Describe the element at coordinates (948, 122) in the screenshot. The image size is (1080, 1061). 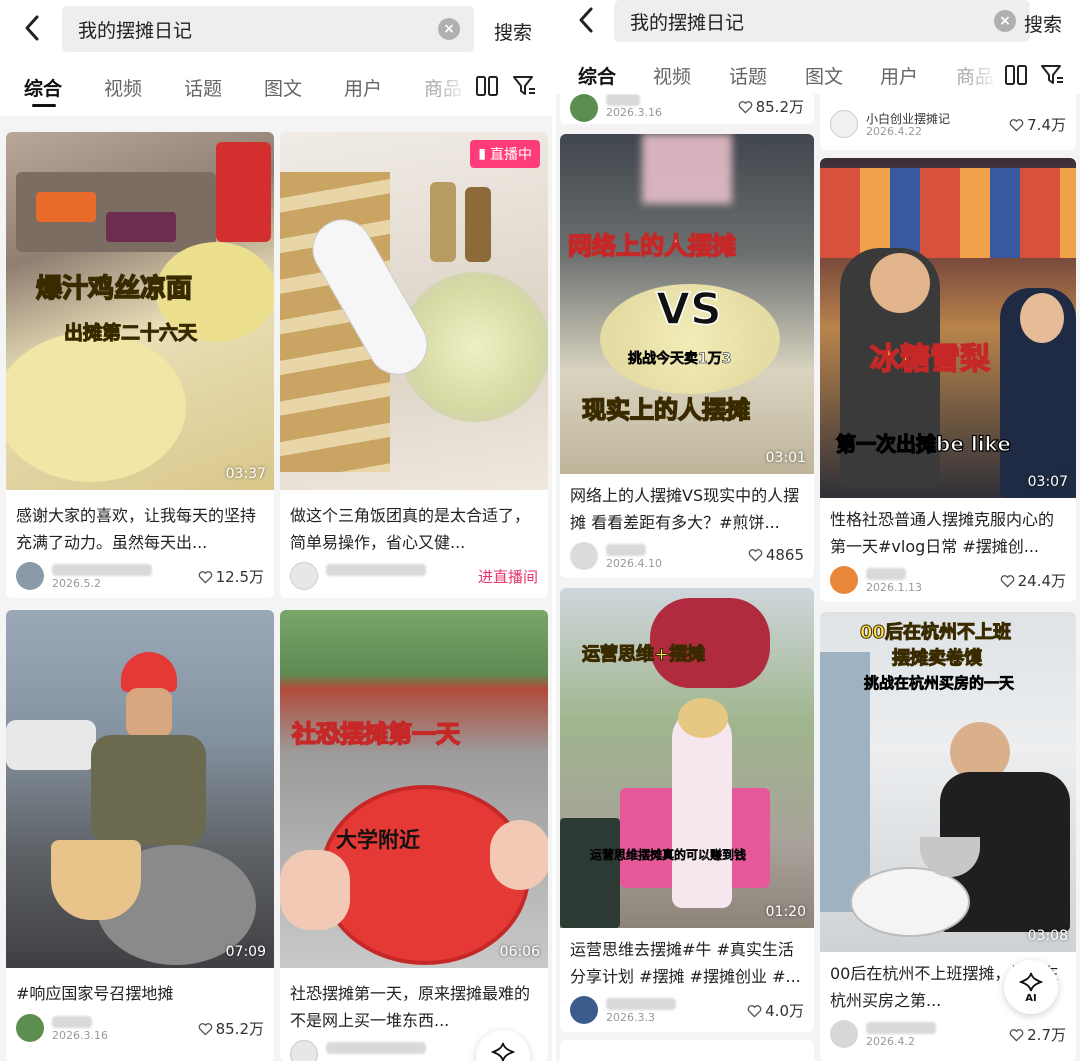
I see `partial-card: 小白创业摆摊记 2026.4.22 7.4万` at that location.